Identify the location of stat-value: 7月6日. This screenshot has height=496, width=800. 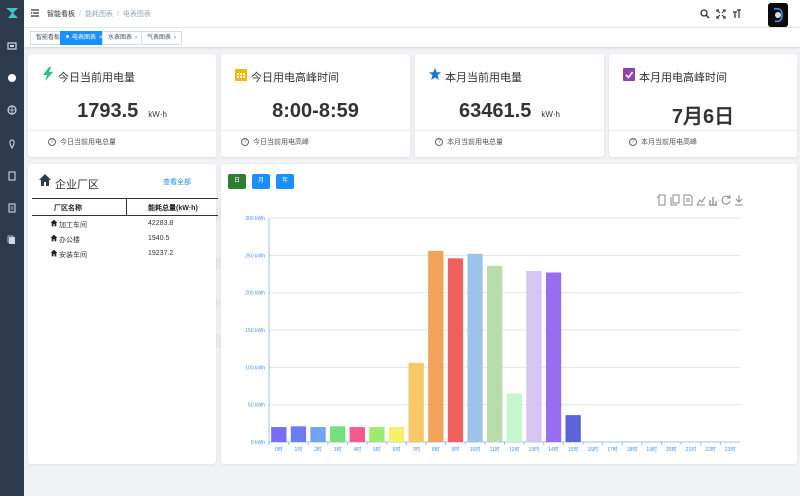
(703, 117).